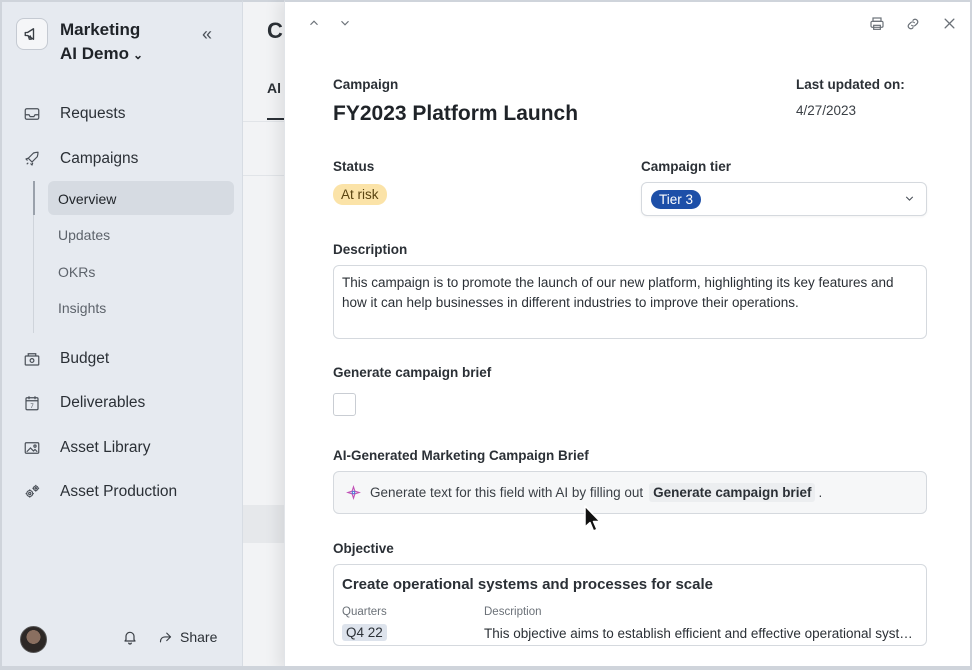  Describe the element at coordinates (513, 612) in the screenshot. I see `objective-description-header: Description` at that location.